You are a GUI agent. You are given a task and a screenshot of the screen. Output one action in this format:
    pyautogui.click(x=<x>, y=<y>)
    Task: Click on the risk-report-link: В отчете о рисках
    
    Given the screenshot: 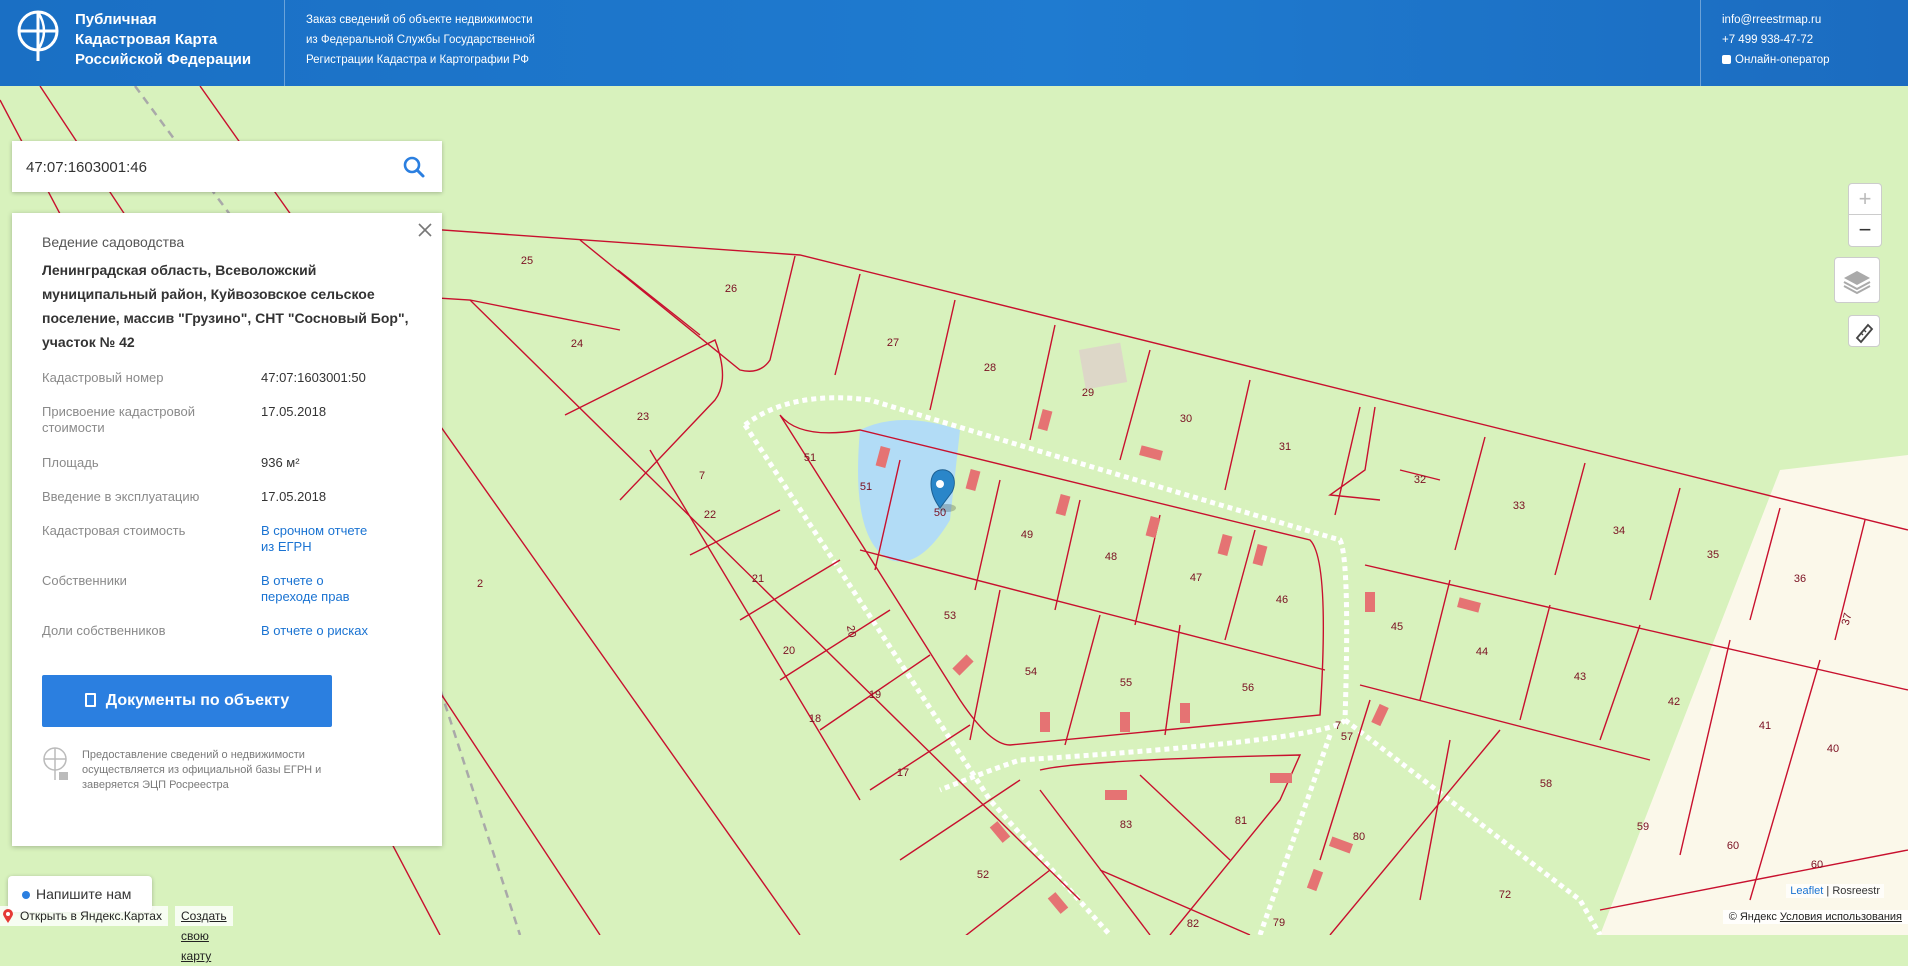 What is the action you would take?
    pyautogui.click(x=346, y=631)
    